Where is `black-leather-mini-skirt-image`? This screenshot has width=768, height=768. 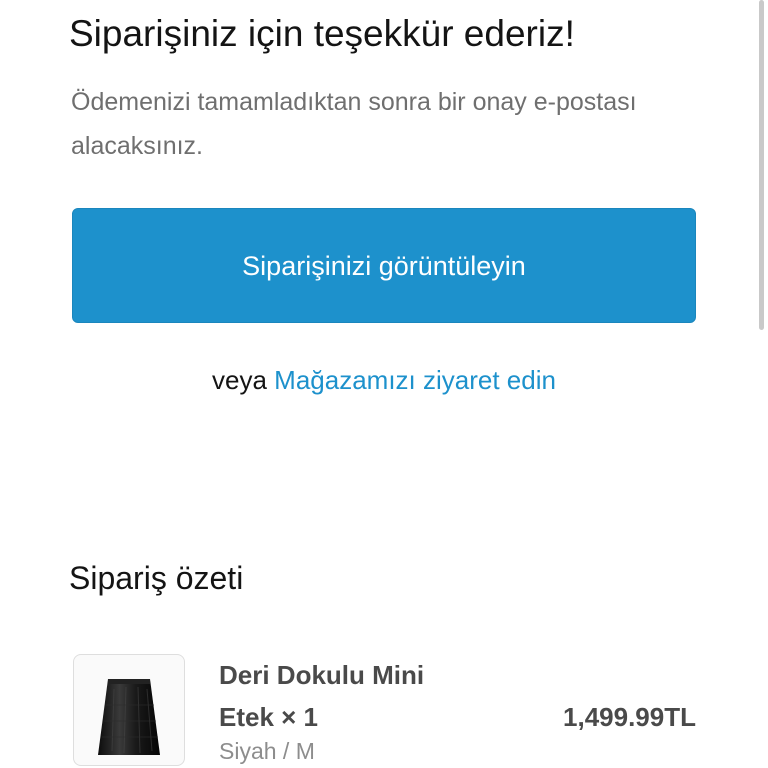 black-leather-mini-skirt-image is located at coordinates (129, 717).